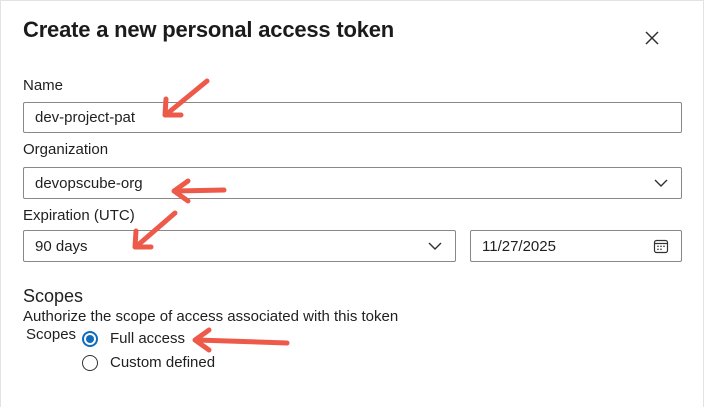 The height and width of the screenshot is (407, 704). What do you see at coordinates (66, 149) in the screenshot?
I see `organization-label: Organization` at bounding box center [66, 149].